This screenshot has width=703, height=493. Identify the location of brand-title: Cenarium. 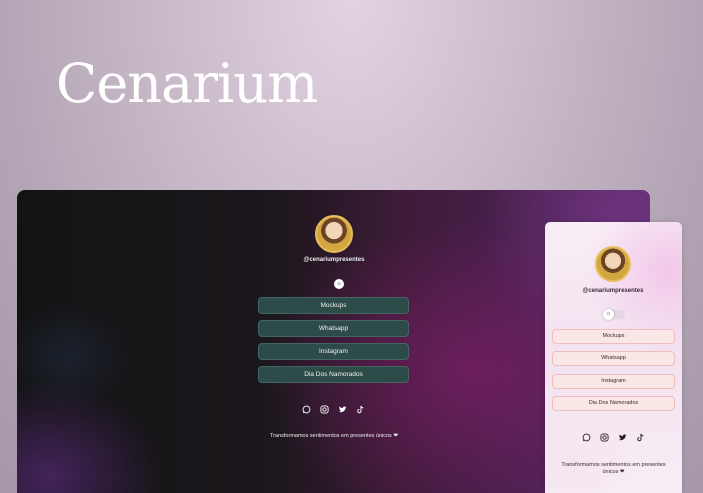
(187, 83).